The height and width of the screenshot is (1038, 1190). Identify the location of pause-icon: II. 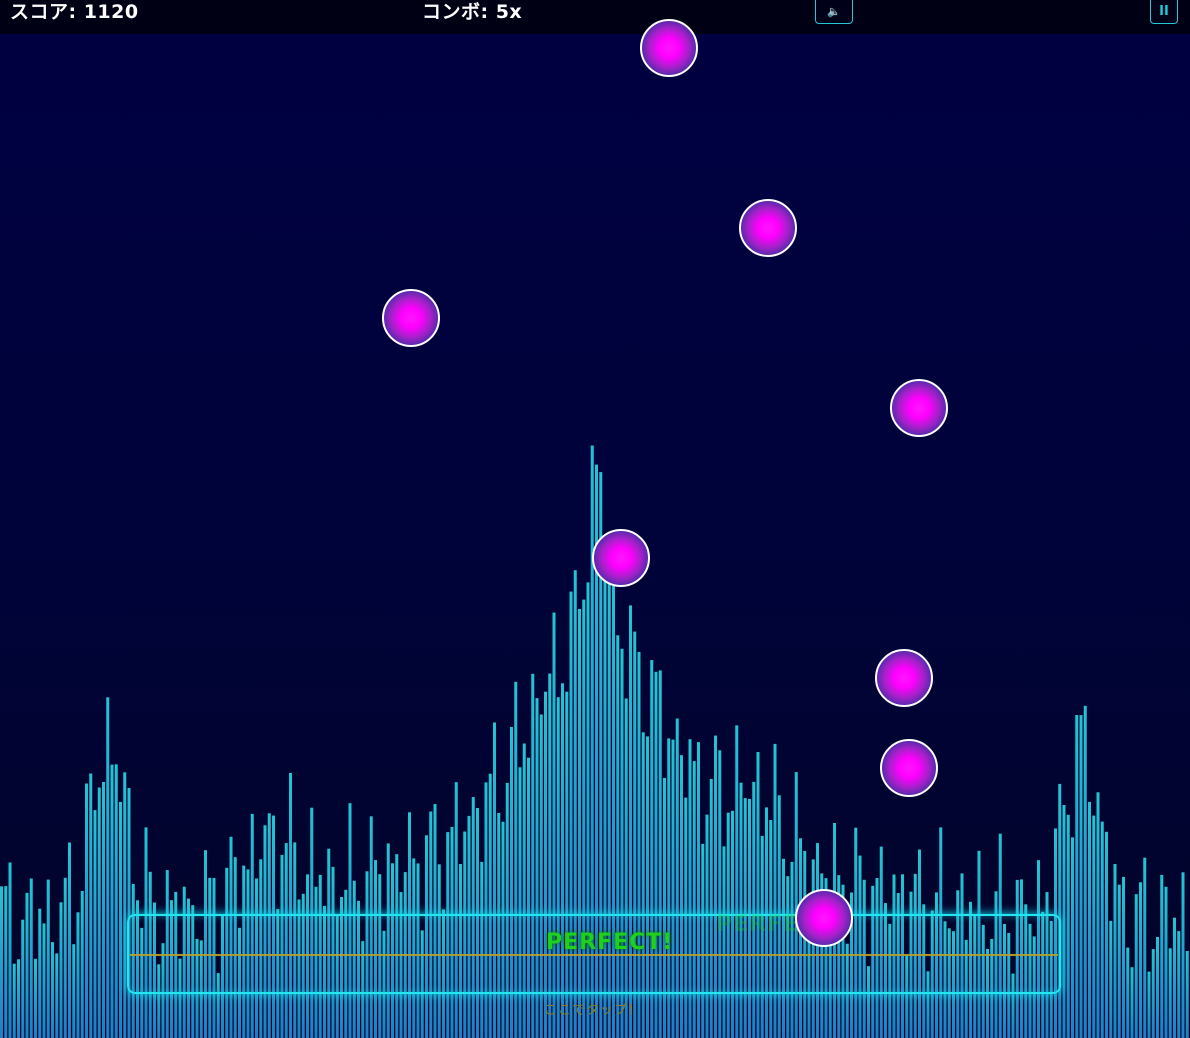
(1164, 11).